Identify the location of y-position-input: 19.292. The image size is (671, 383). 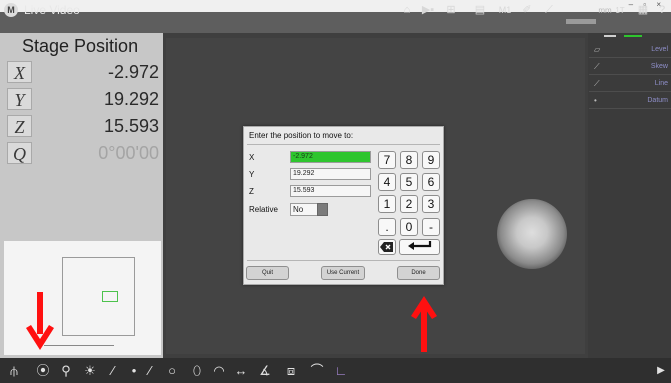
(330, 174).